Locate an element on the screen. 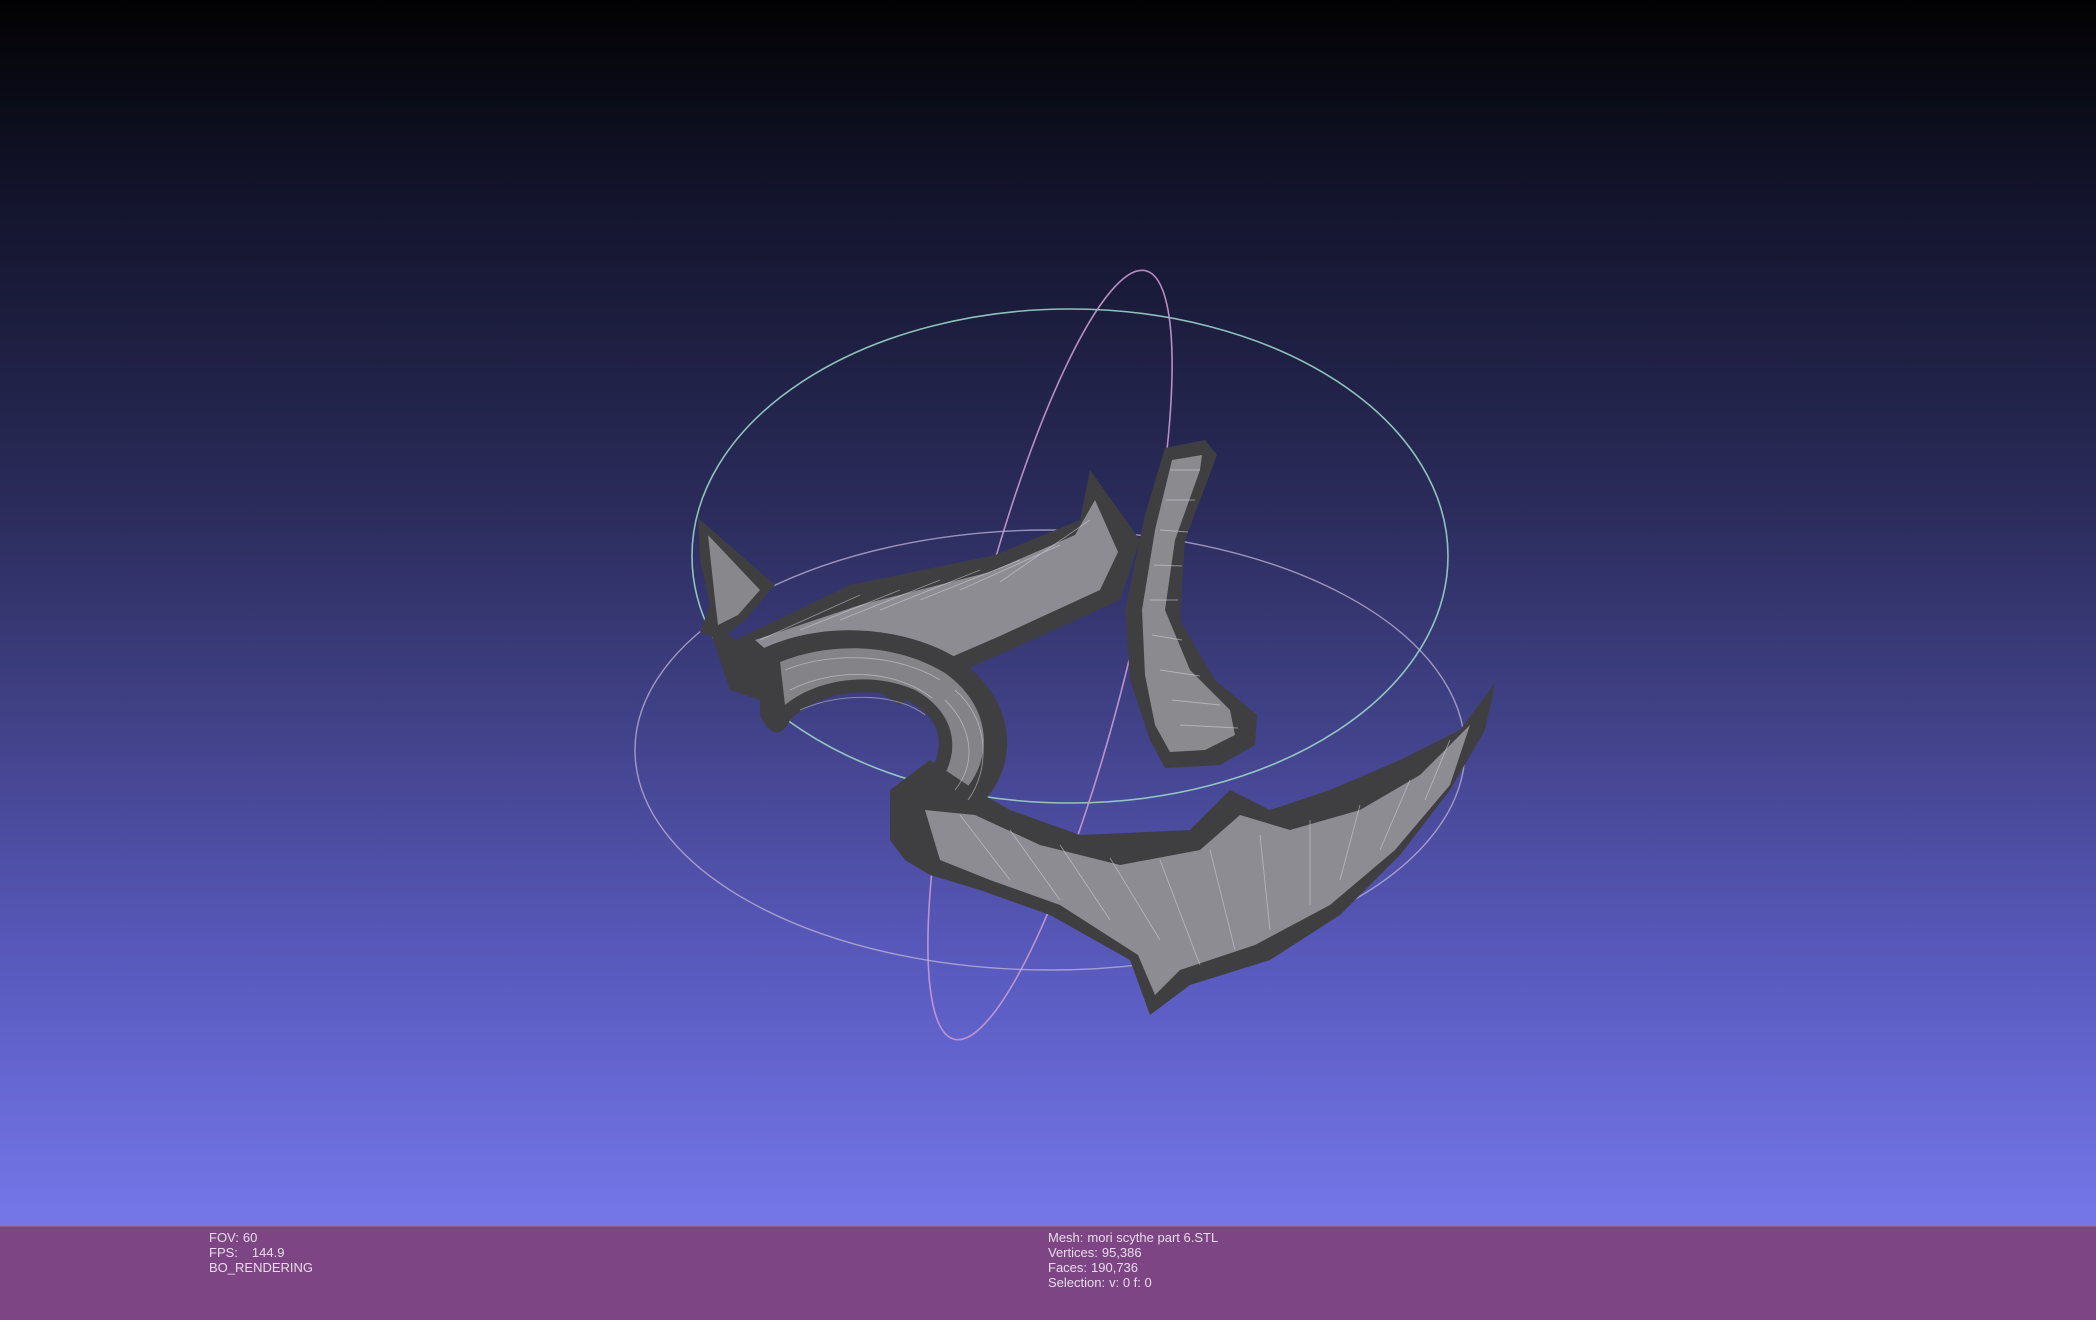  fps-label: FPS: is located at coordinates (223, 1252).